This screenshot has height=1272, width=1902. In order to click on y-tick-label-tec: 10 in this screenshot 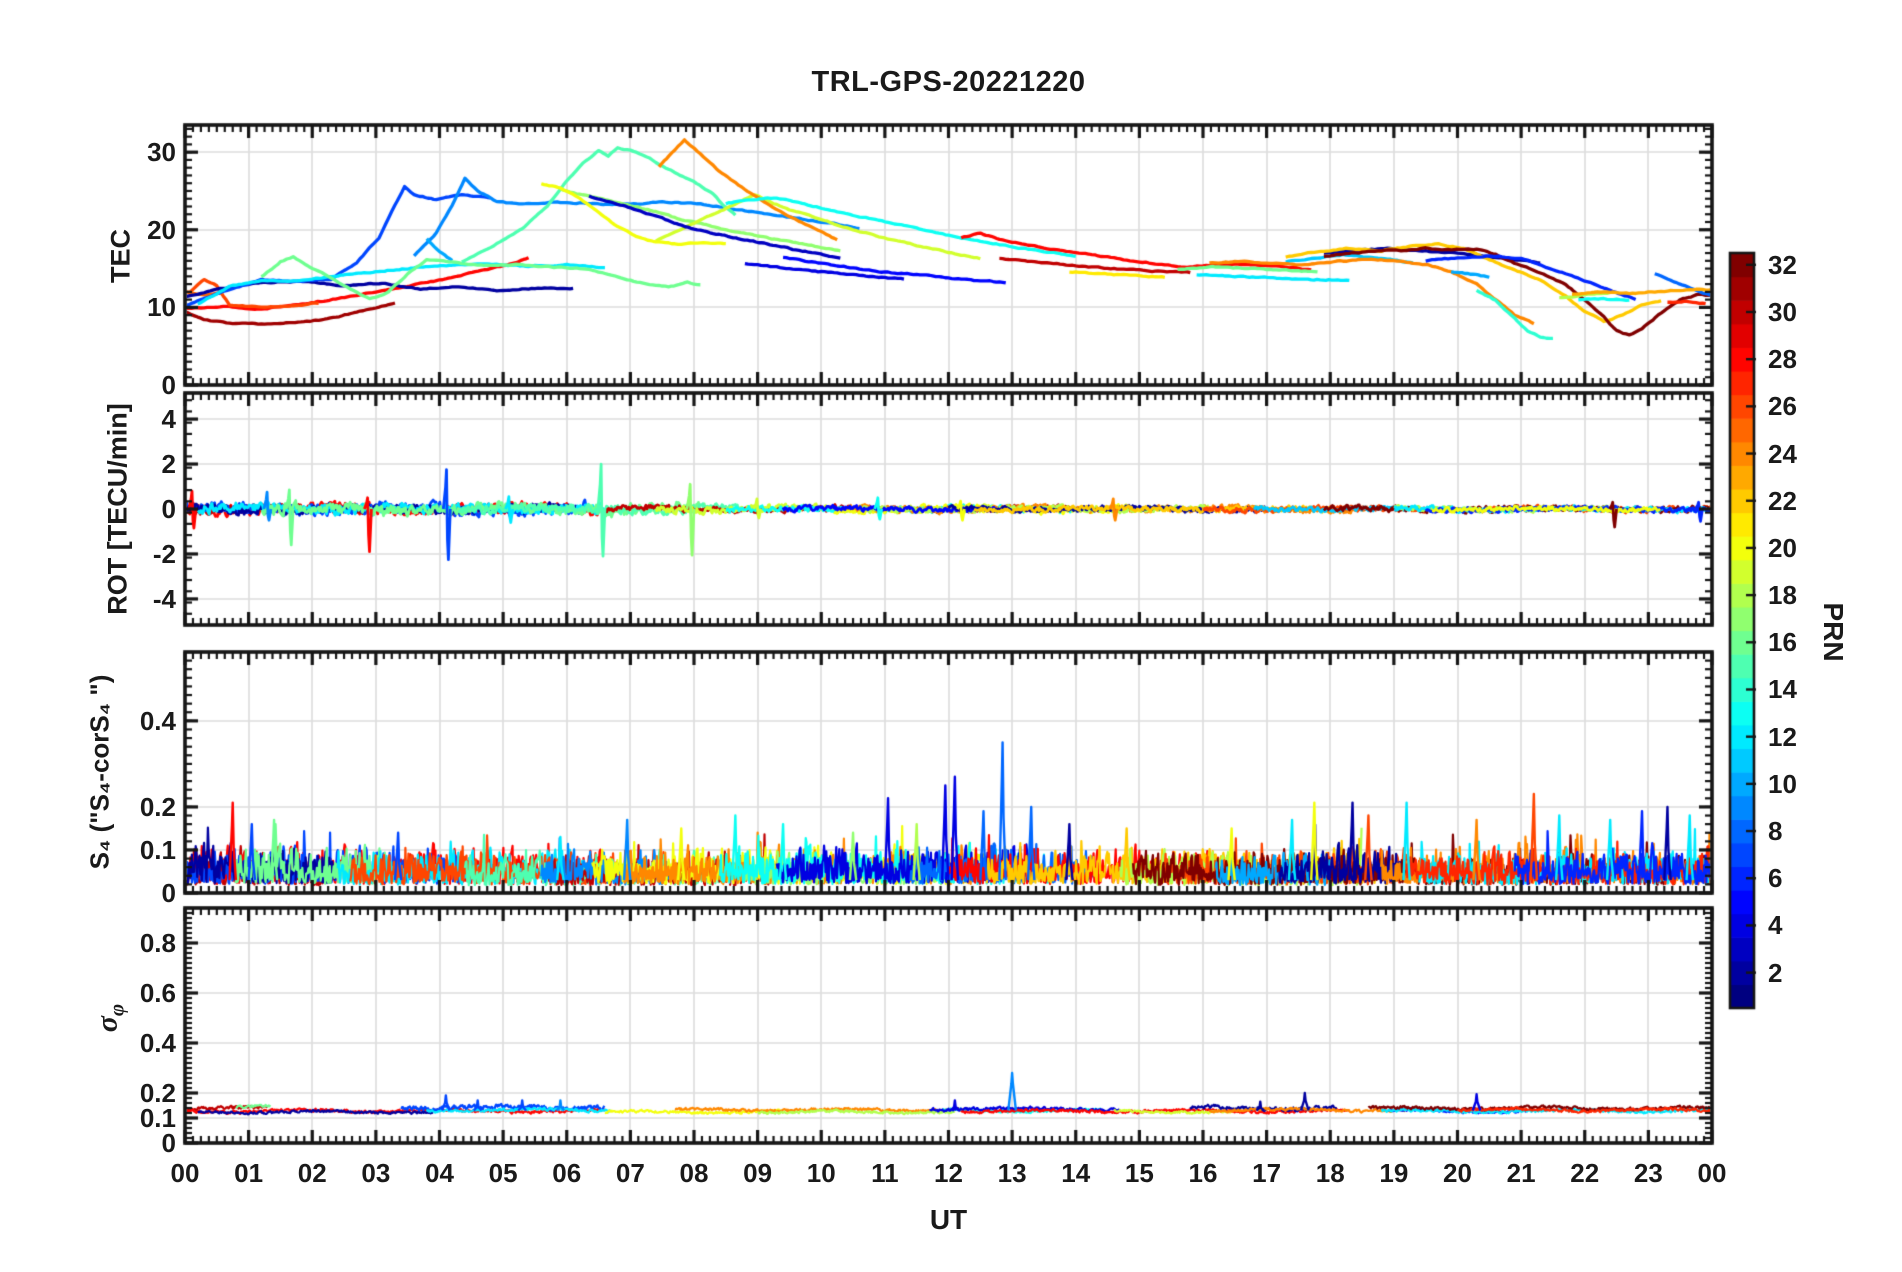, I will do `click(161, 307)`.